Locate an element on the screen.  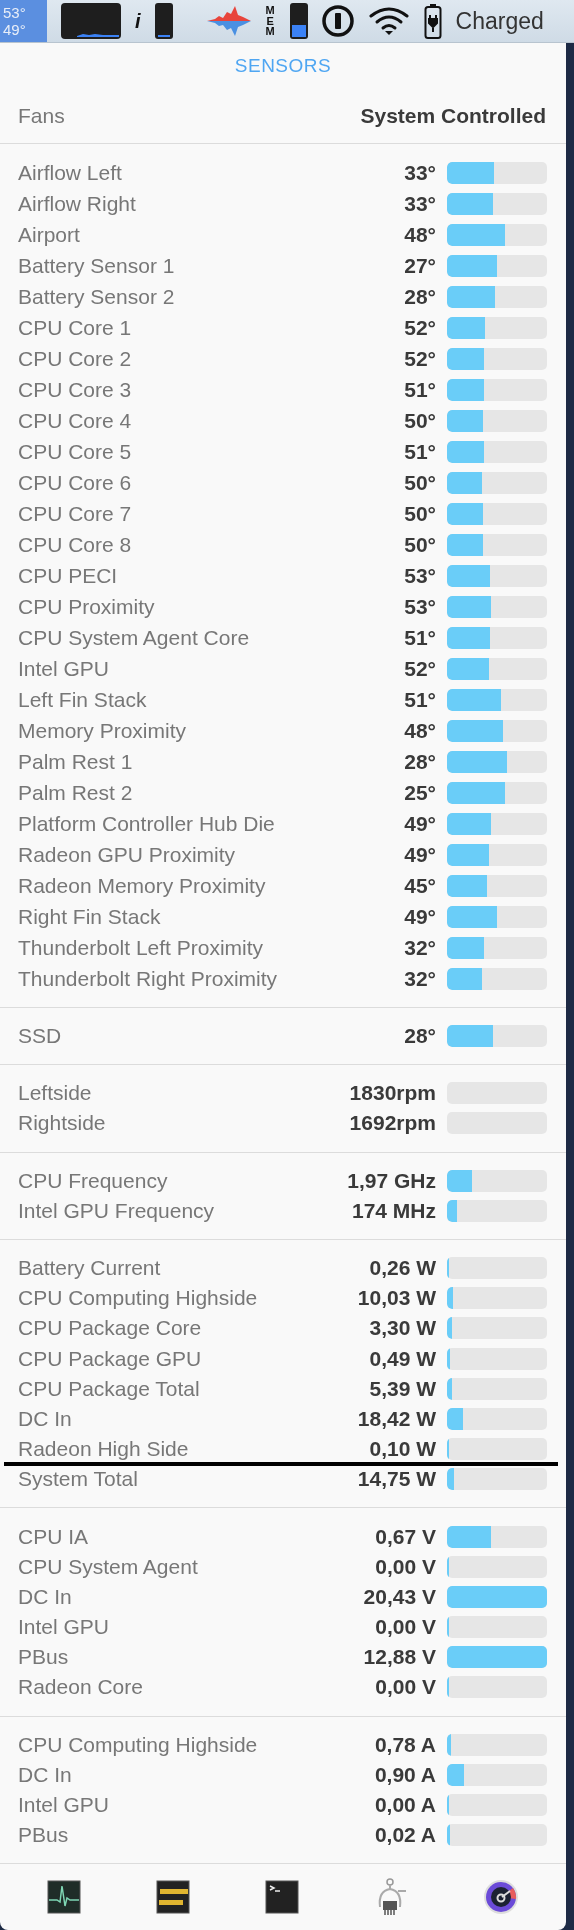
sensor-label: Rightside is located at coordinates (62, 1123).